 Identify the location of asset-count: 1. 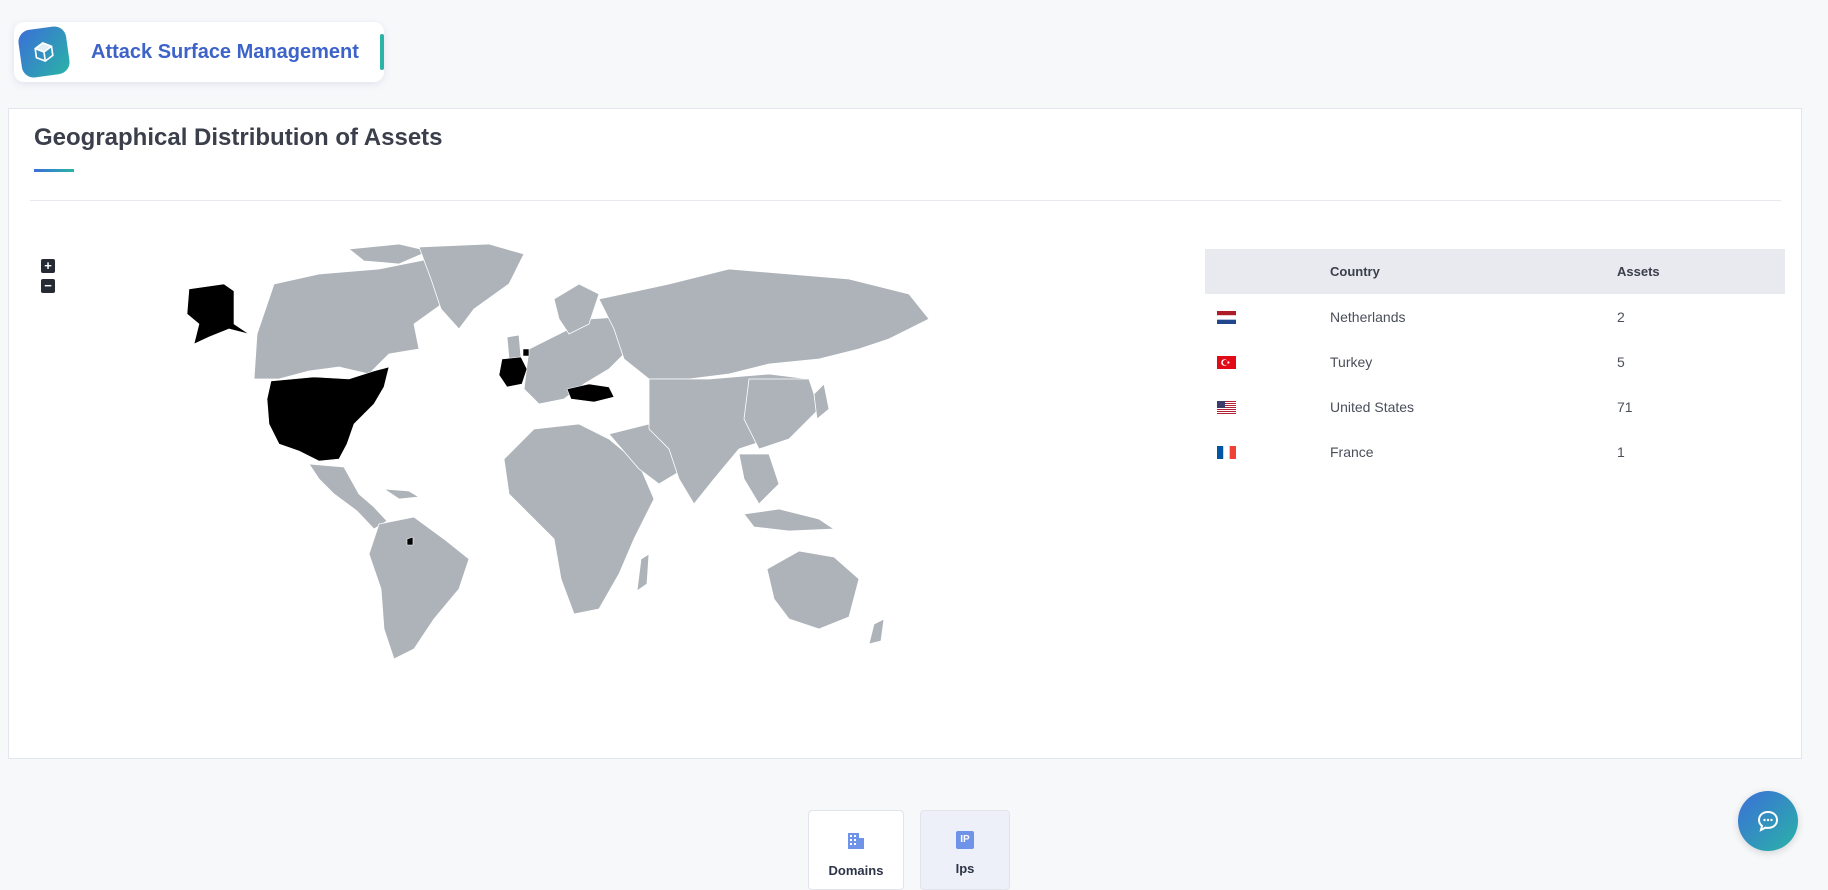
(1621, 451).